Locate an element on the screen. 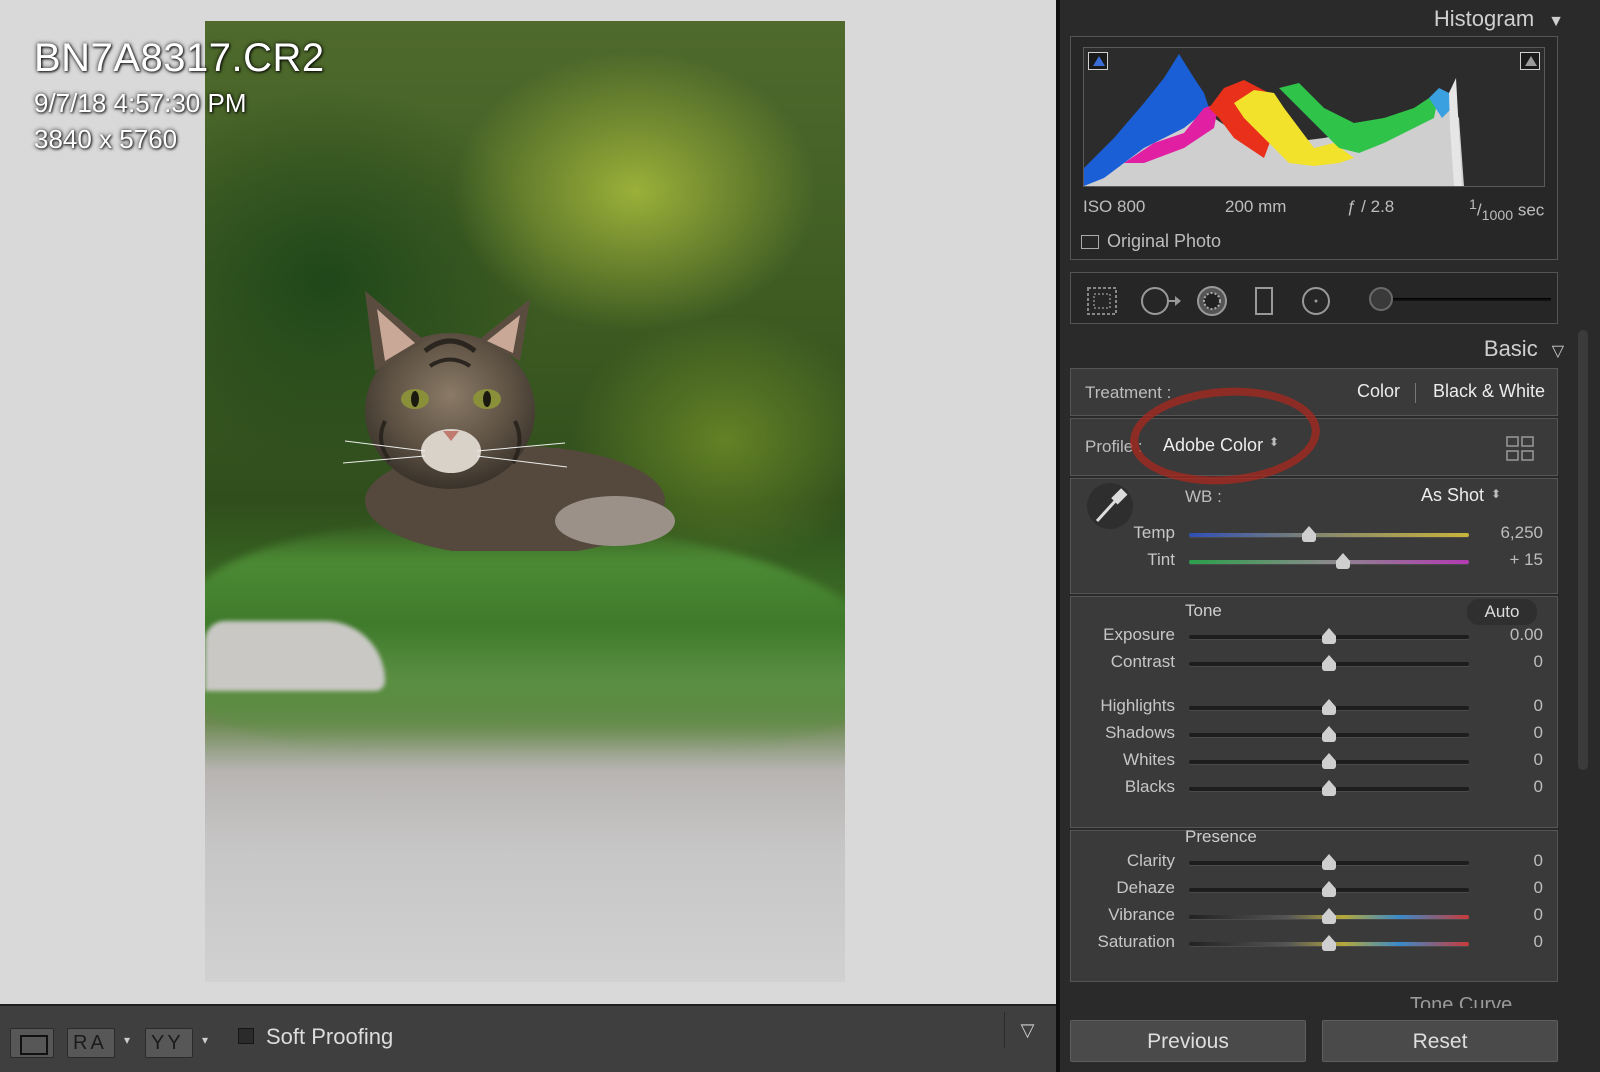 The width and height of the screenshot is (1600, 1072). profile-browser-grid-icon is located at coordinates (1520, 449).